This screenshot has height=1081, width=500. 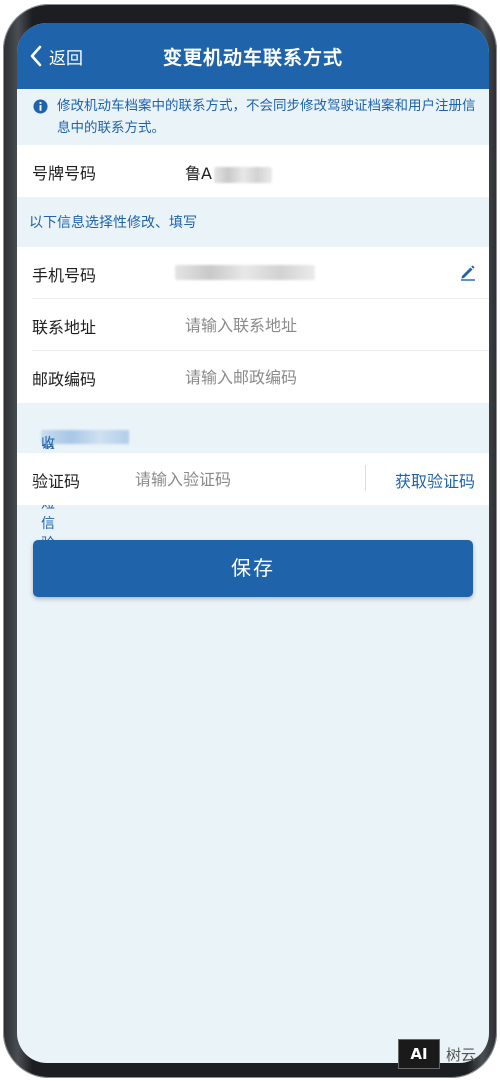 I want to click on get-code-button: 获取验证码, so click(x=435, y=480).